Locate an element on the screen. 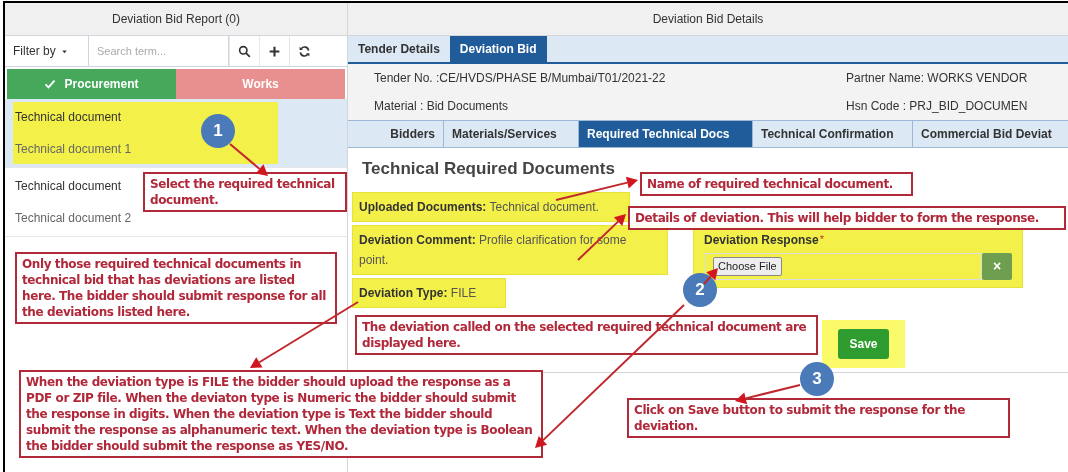 The height and width of the screenshot is (472, 1068). plus-icon is located at coordinates (274, 51).